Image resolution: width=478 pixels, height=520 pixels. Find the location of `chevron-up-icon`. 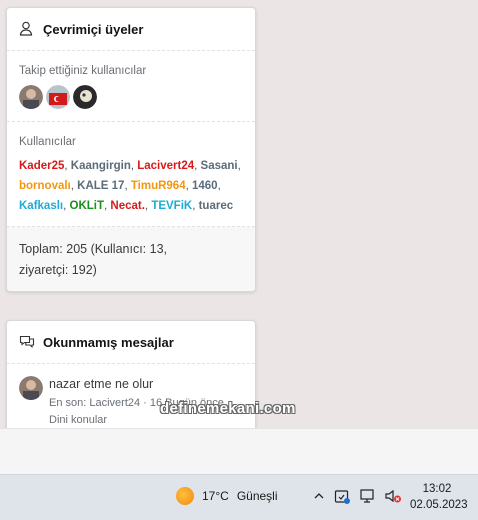

chevron-up-icon is located at coordinates (319, 497).